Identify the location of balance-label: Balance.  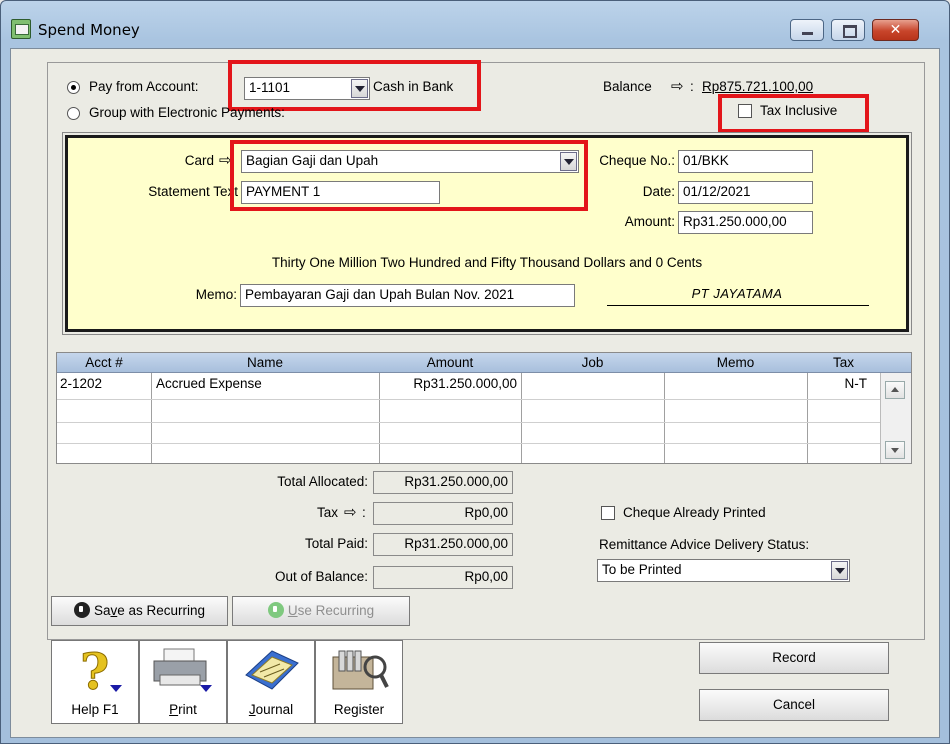
(627, 86).